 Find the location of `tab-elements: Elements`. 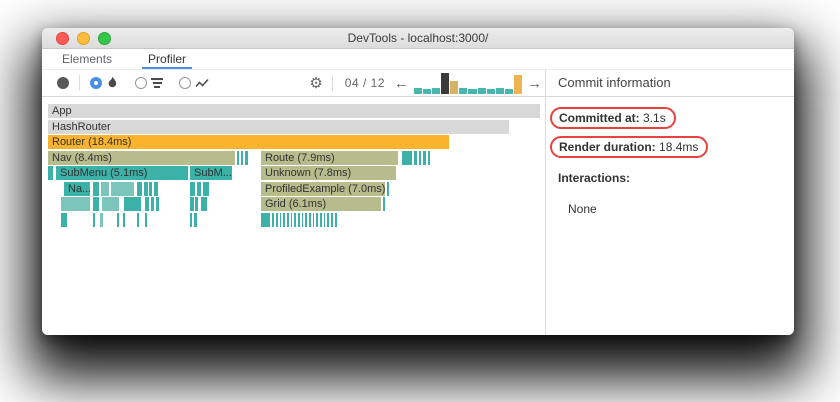

tab-elements: Elements is located at coordinates (87, 59).